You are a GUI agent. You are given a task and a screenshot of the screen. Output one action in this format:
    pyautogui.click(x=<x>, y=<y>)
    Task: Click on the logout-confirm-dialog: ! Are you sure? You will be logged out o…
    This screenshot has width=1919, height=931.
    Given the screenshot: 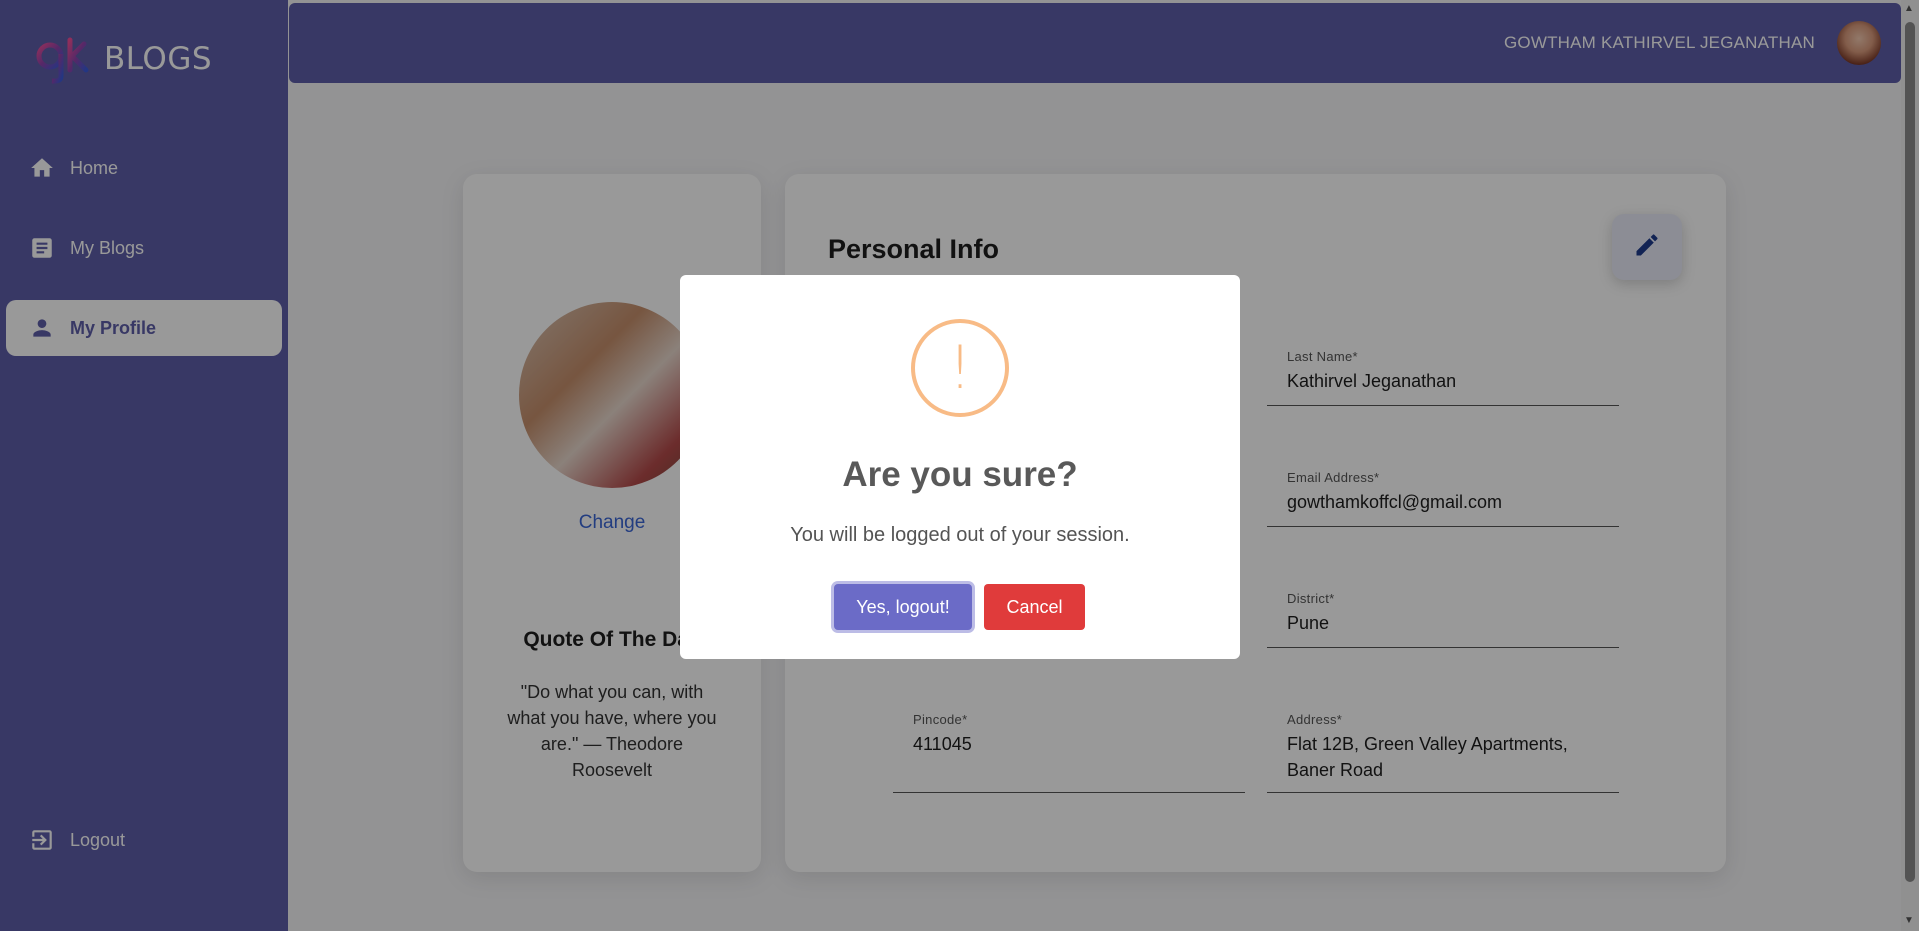 What is the action you would take?
    pyautogui.click(x=960, y=467)
    